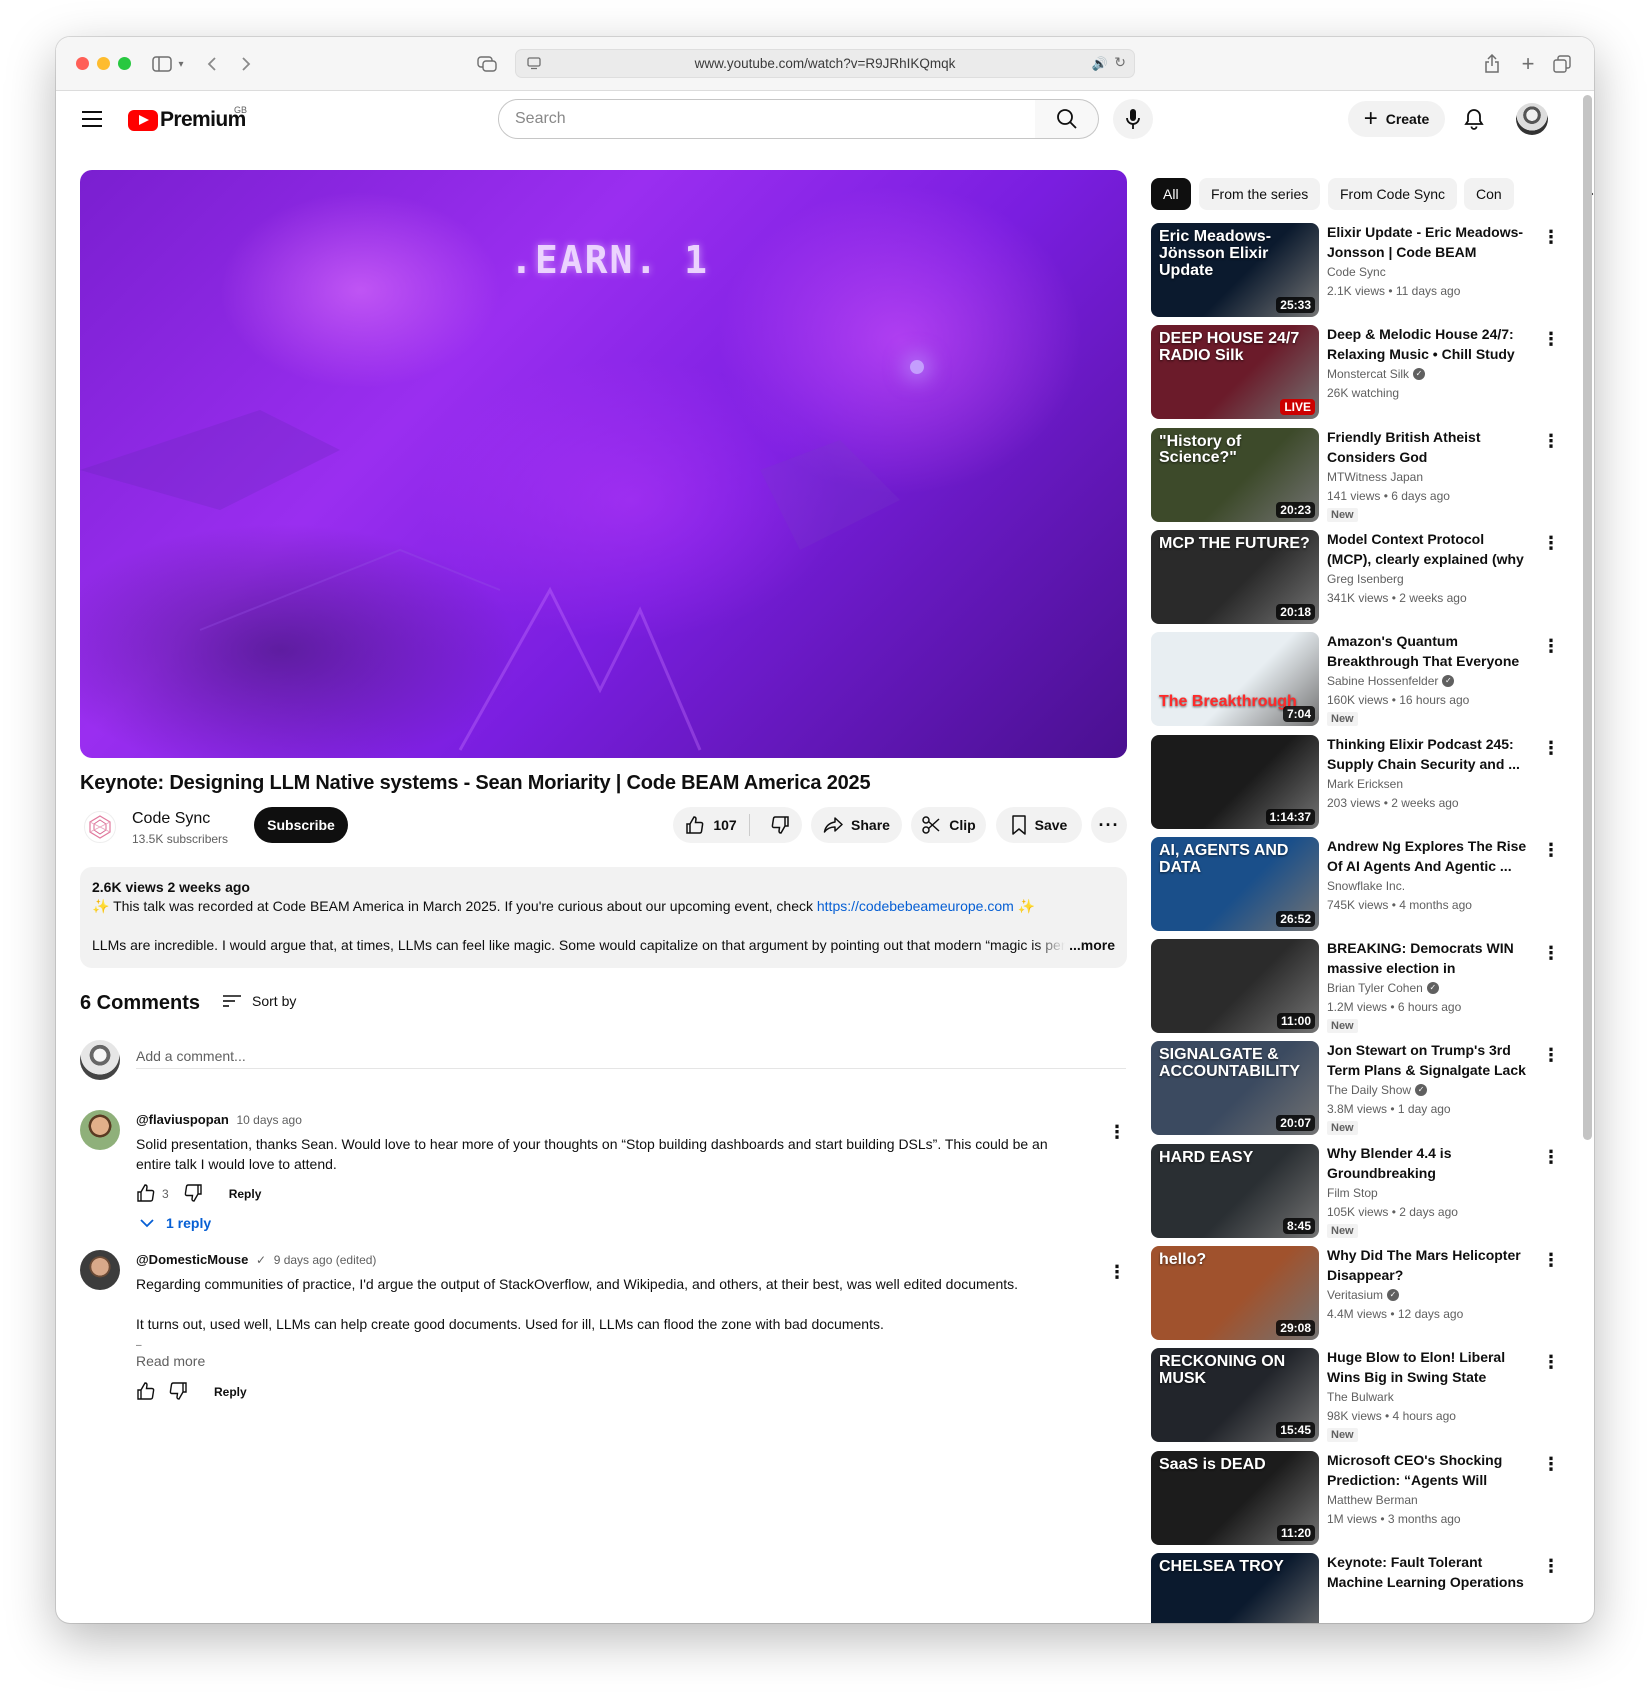 Image resolution: width=1648 pixels, height=1696 pixels. Describe the element at coordinates (1235, 883) in the screenshot. I see `video-thumbnail: AI, AGENTS AND DATA 26:52` at that location.